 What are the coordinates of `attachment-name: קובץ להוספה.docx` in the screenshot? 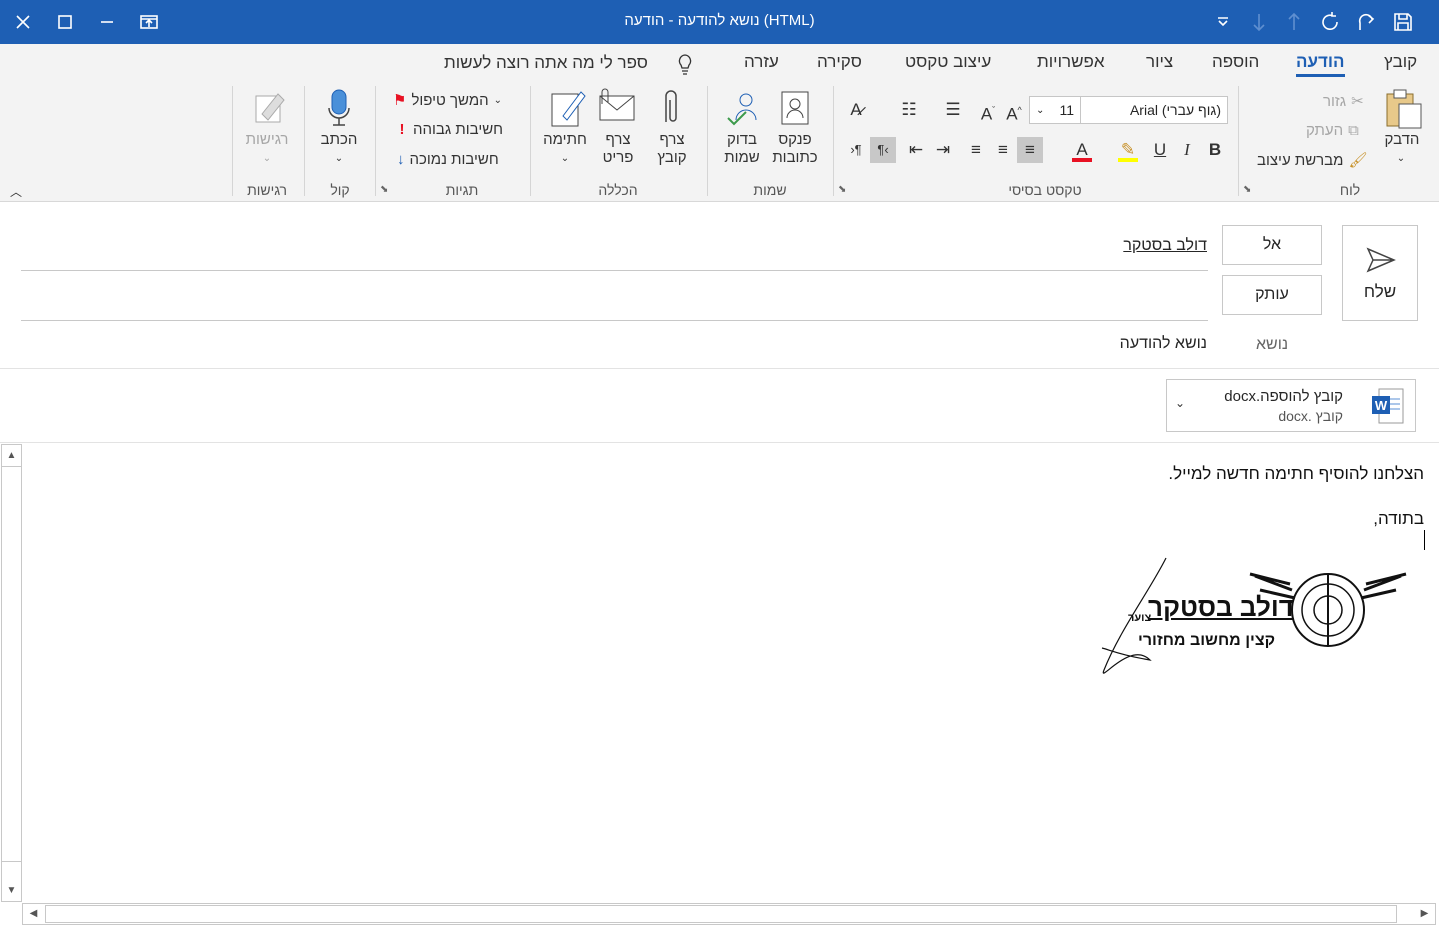 It's located at (1283, 396).